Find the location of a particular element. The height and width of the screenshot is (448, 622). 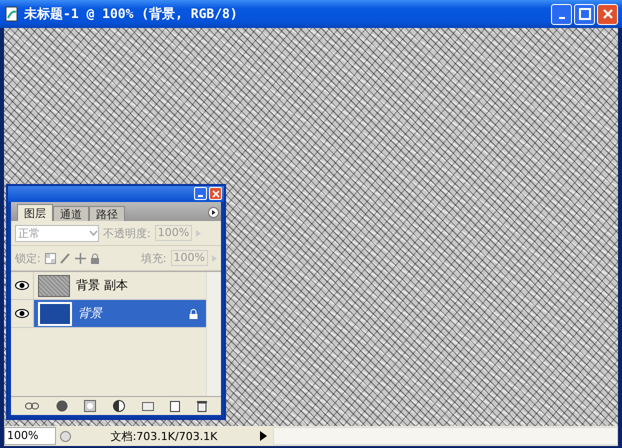

document-icon is located at coordinates (12, 14).